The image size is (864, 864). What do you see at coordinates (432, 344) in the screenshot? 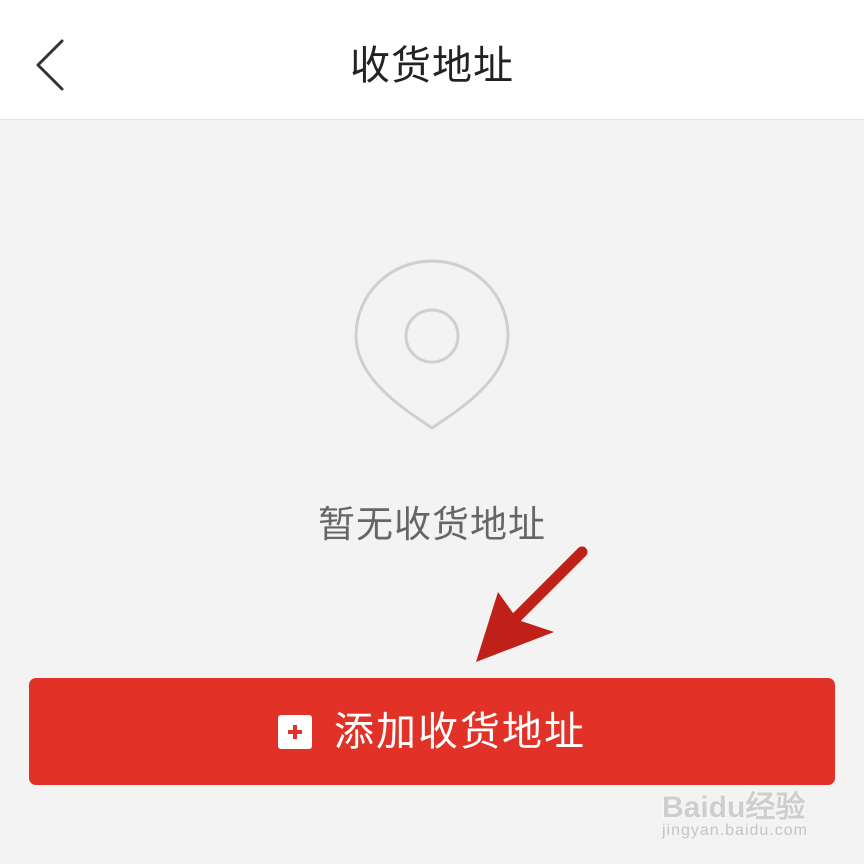
I see `location-pin-icon` at bounding box center [432, 344].